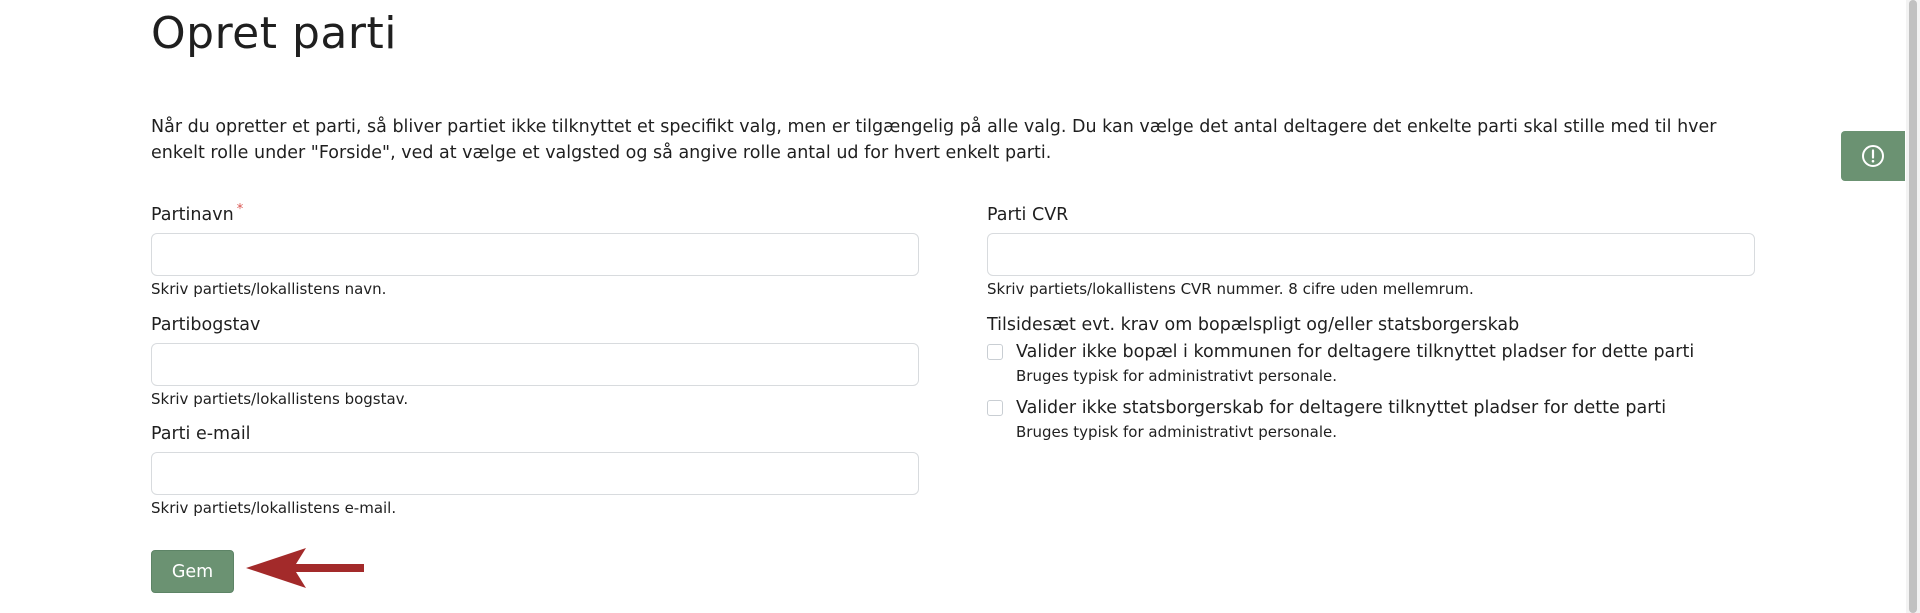  I want to click on party-letter-label: Partibogstav, so click(206, 325).